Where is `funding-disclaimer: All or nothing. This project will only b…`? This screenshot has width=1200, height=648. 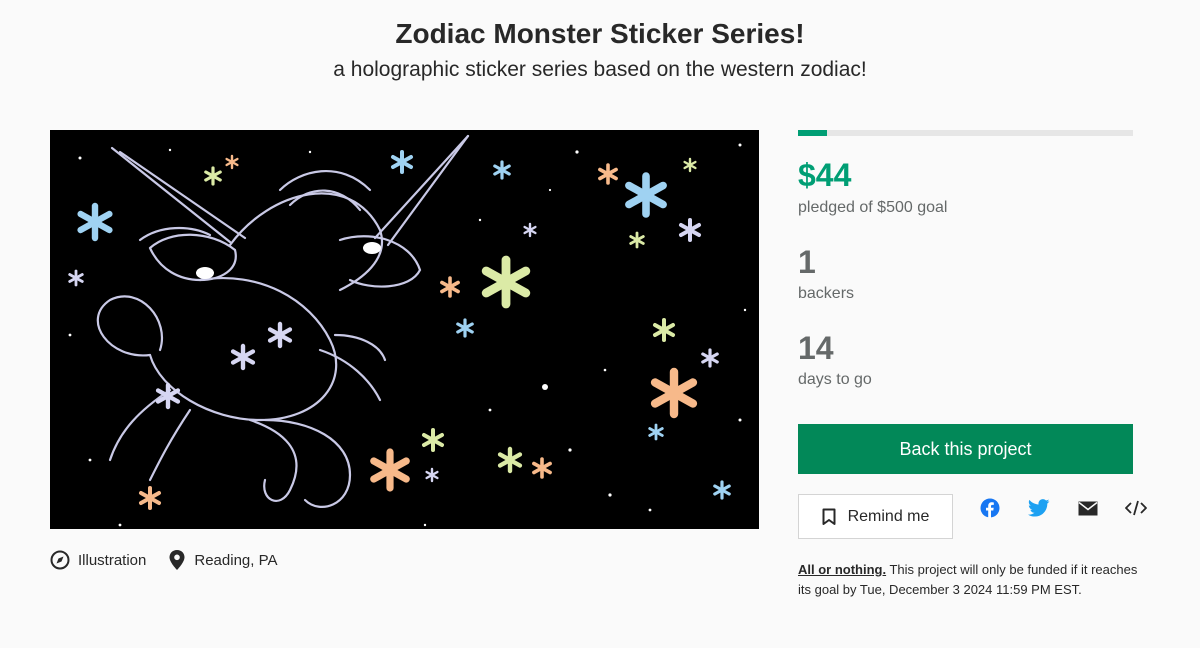
funding-disclaimer: All or nothing. This project will only b… is located at coordinates (968, 580).